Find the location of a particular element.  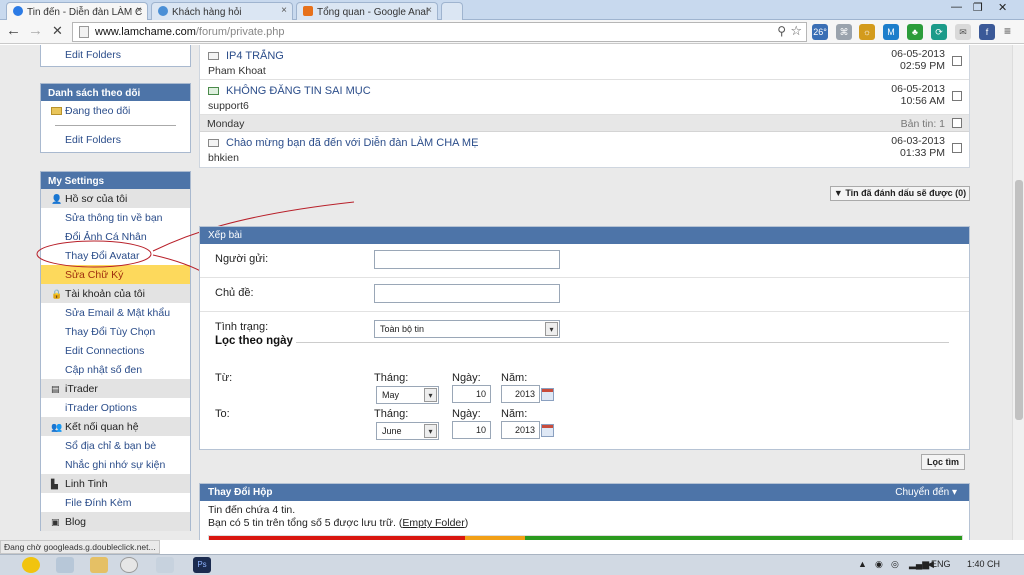

sidebar-item-options: Thay Đổi Tùy Chọn is located at coordinates (115, 331).